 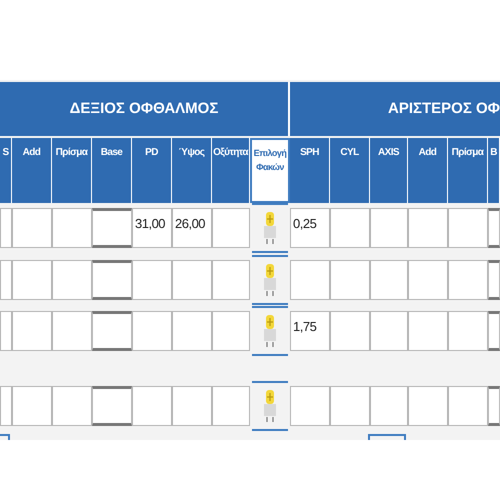 I want to click on column-header: Base, so click(x=112, y=170).